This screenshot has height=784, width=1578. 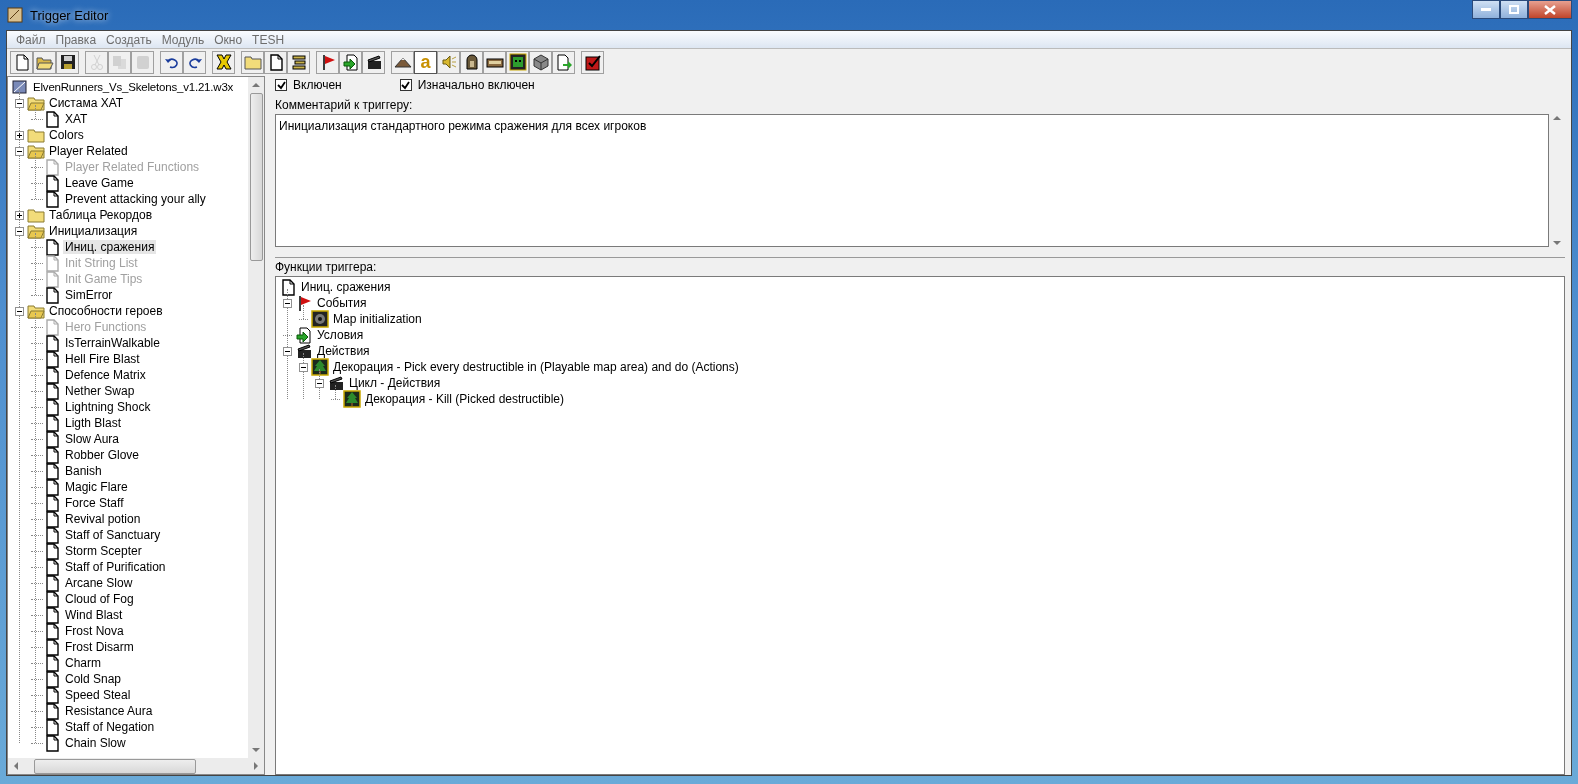 I want to click on tree-item: Prevent attacking your ally, so click(x=135, y=199).